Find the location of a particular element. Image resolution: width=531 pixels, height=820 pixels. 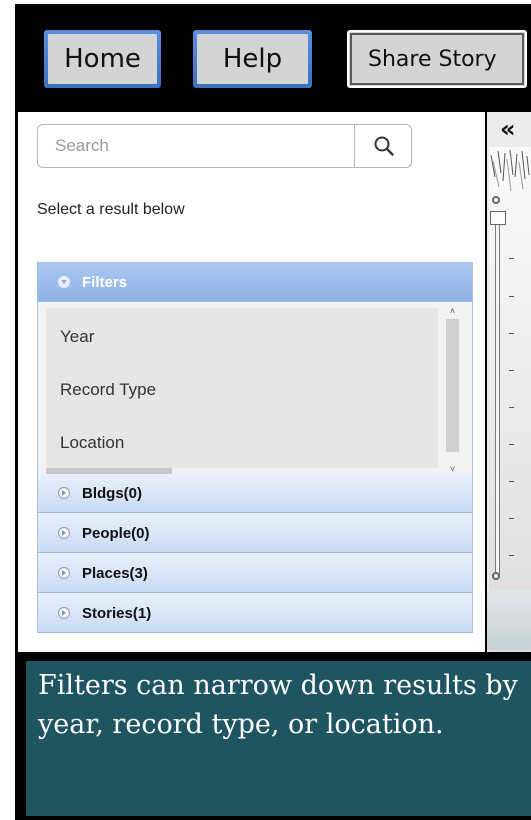

scroll-down-icon: ˅ is located at coordinates (452, 469).